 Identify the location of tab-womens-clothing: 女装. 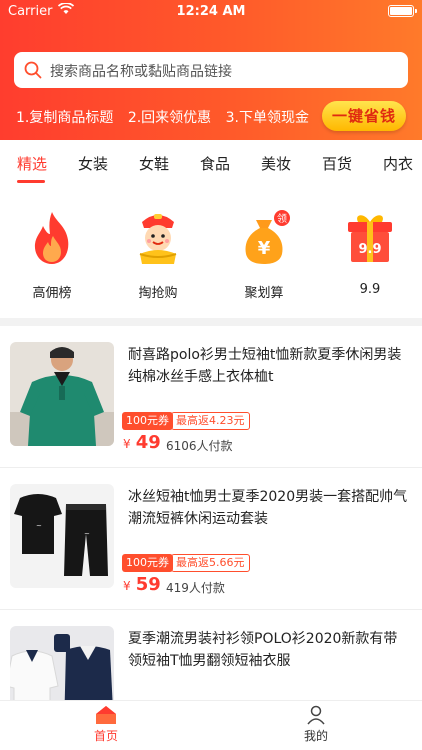
(93, 163).